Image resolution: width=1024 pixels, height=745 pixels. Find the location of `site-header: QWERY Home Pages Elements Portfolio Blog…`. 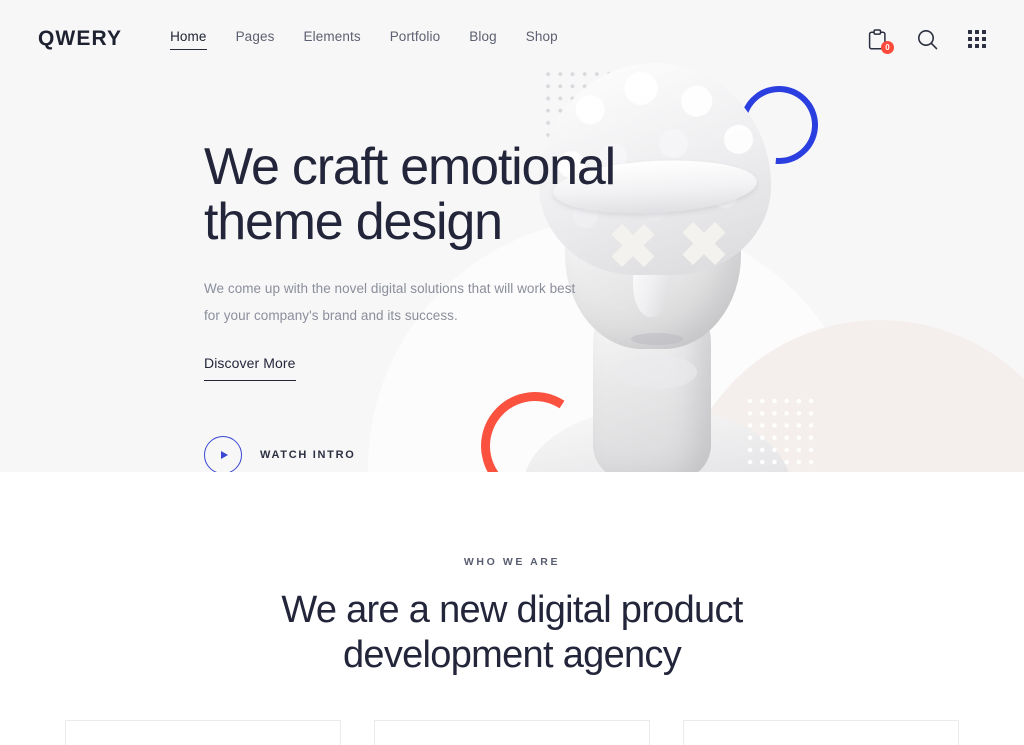

site-header: QWERY Home Pages Elements Portfolio Blog… is located at coordinates (512, 39).